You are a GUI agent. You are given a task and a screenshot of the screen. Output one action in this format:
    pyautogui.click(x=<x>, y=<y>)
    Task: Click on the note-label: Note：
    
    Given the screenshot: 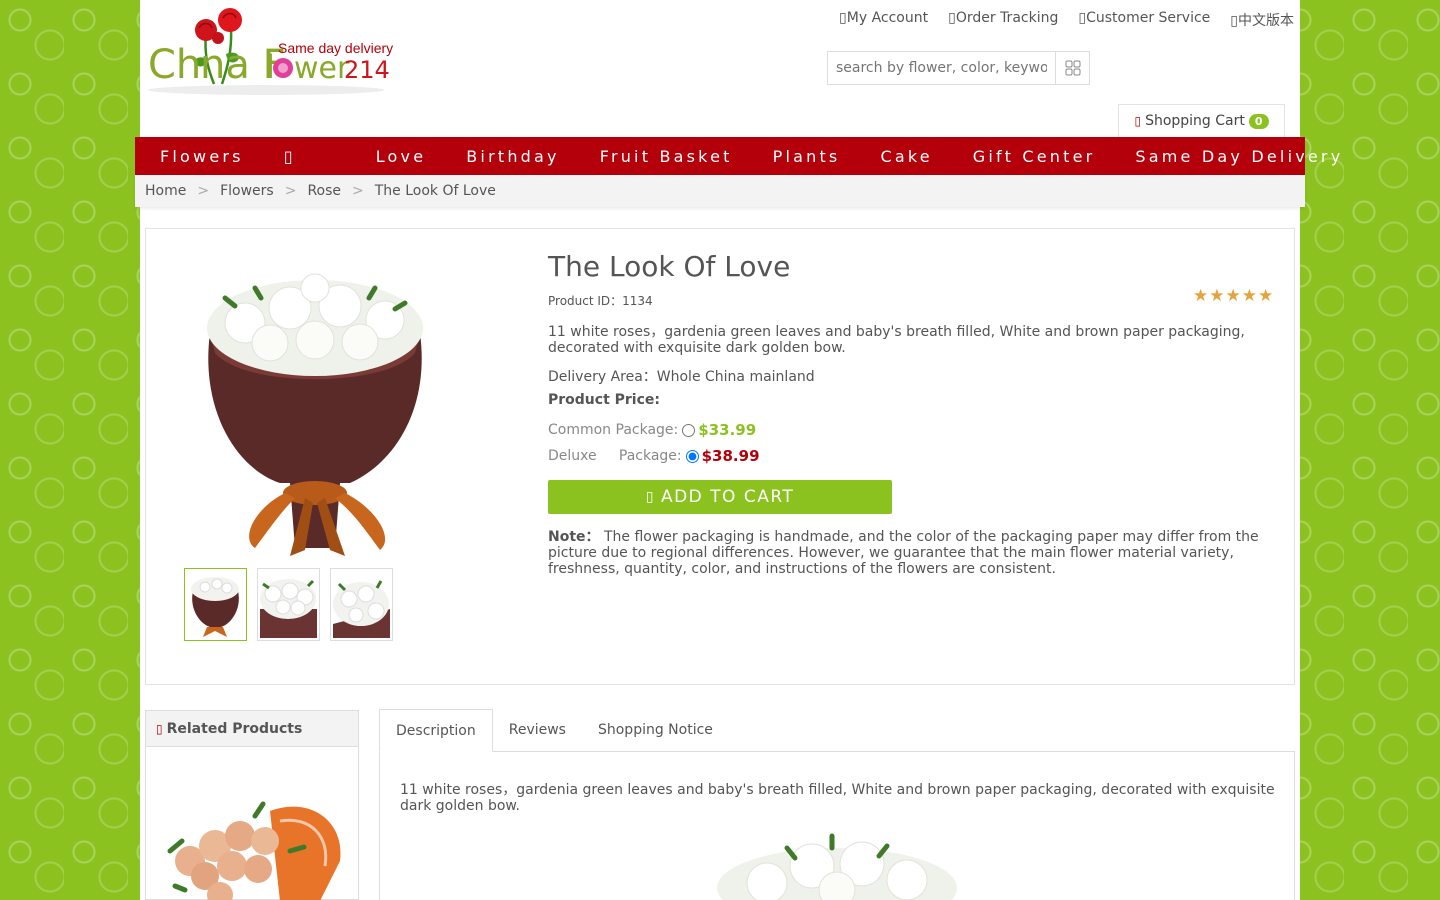 What is the action you would take?
    pyautogui.click(x=574, y=537)
    